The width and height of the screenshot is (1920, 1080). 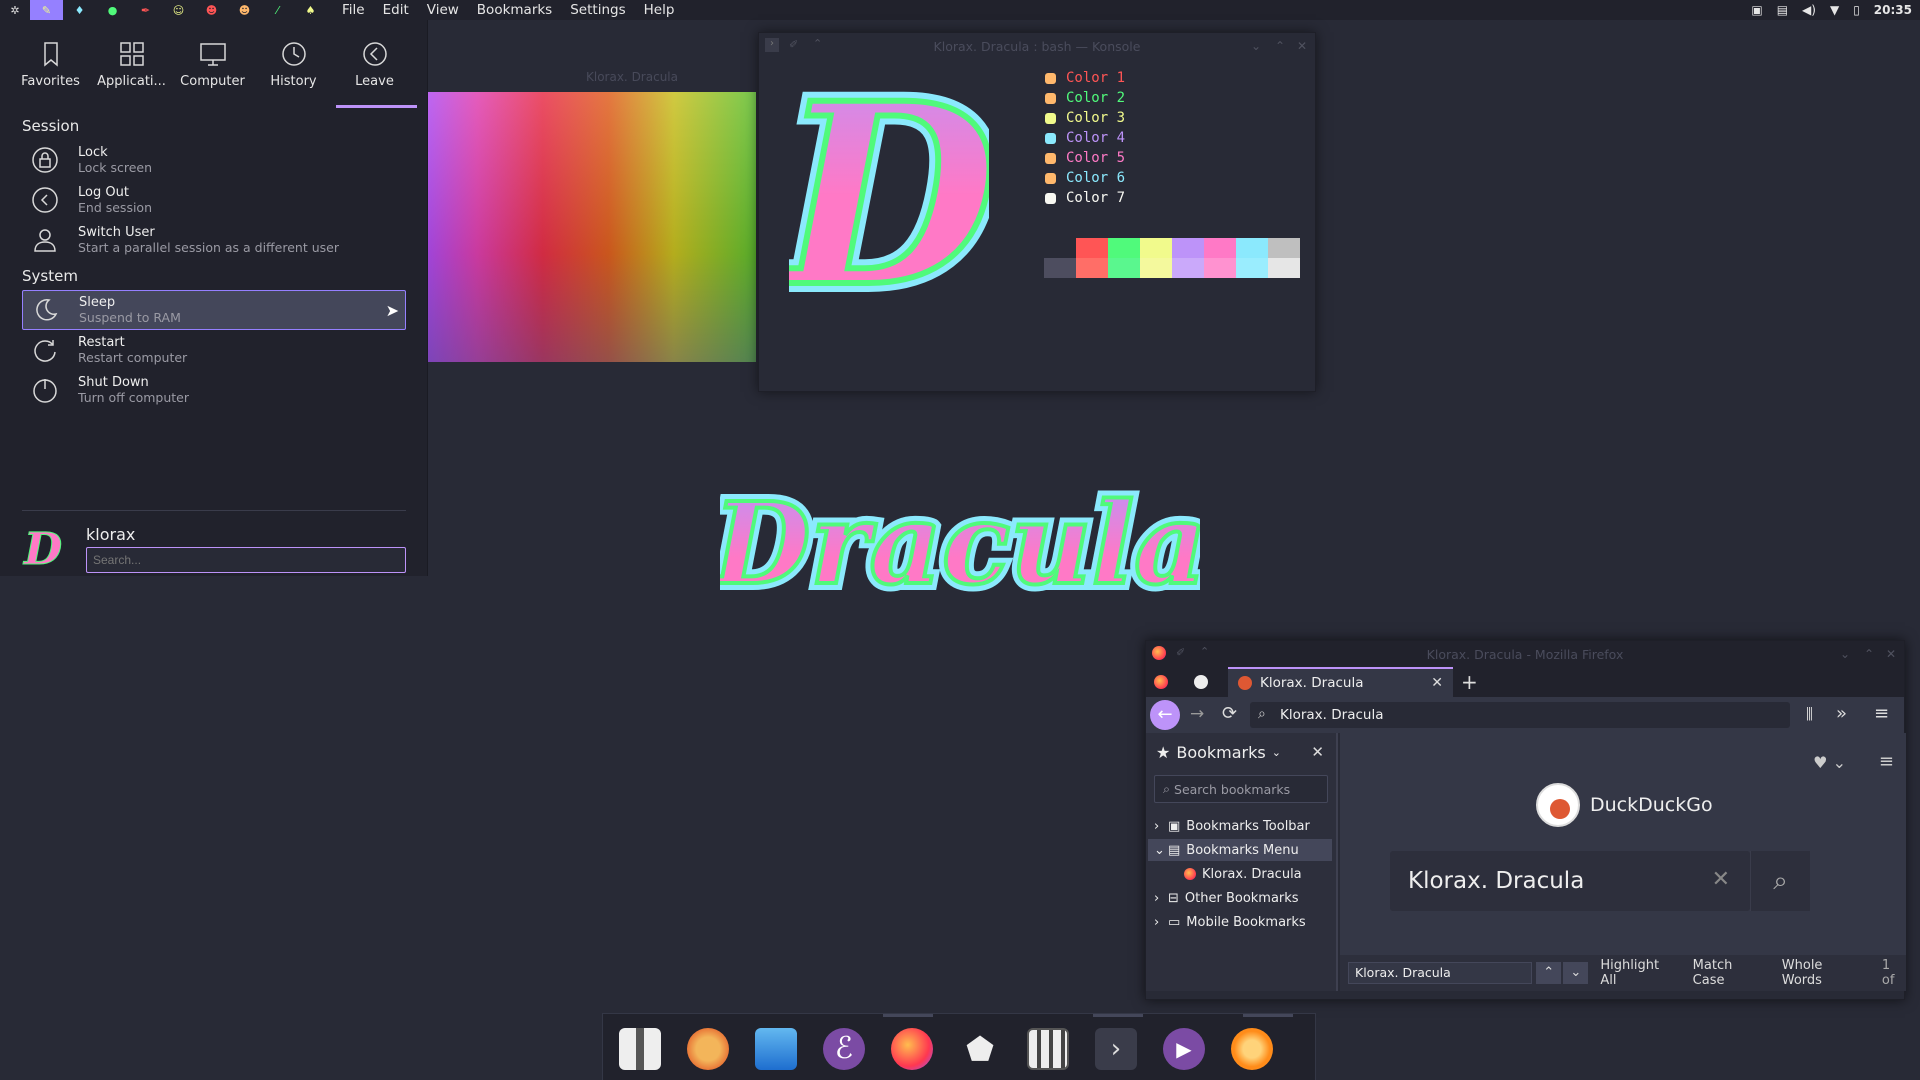 I want to click on search-icon: ⌕, so click(x=1780, y=880).